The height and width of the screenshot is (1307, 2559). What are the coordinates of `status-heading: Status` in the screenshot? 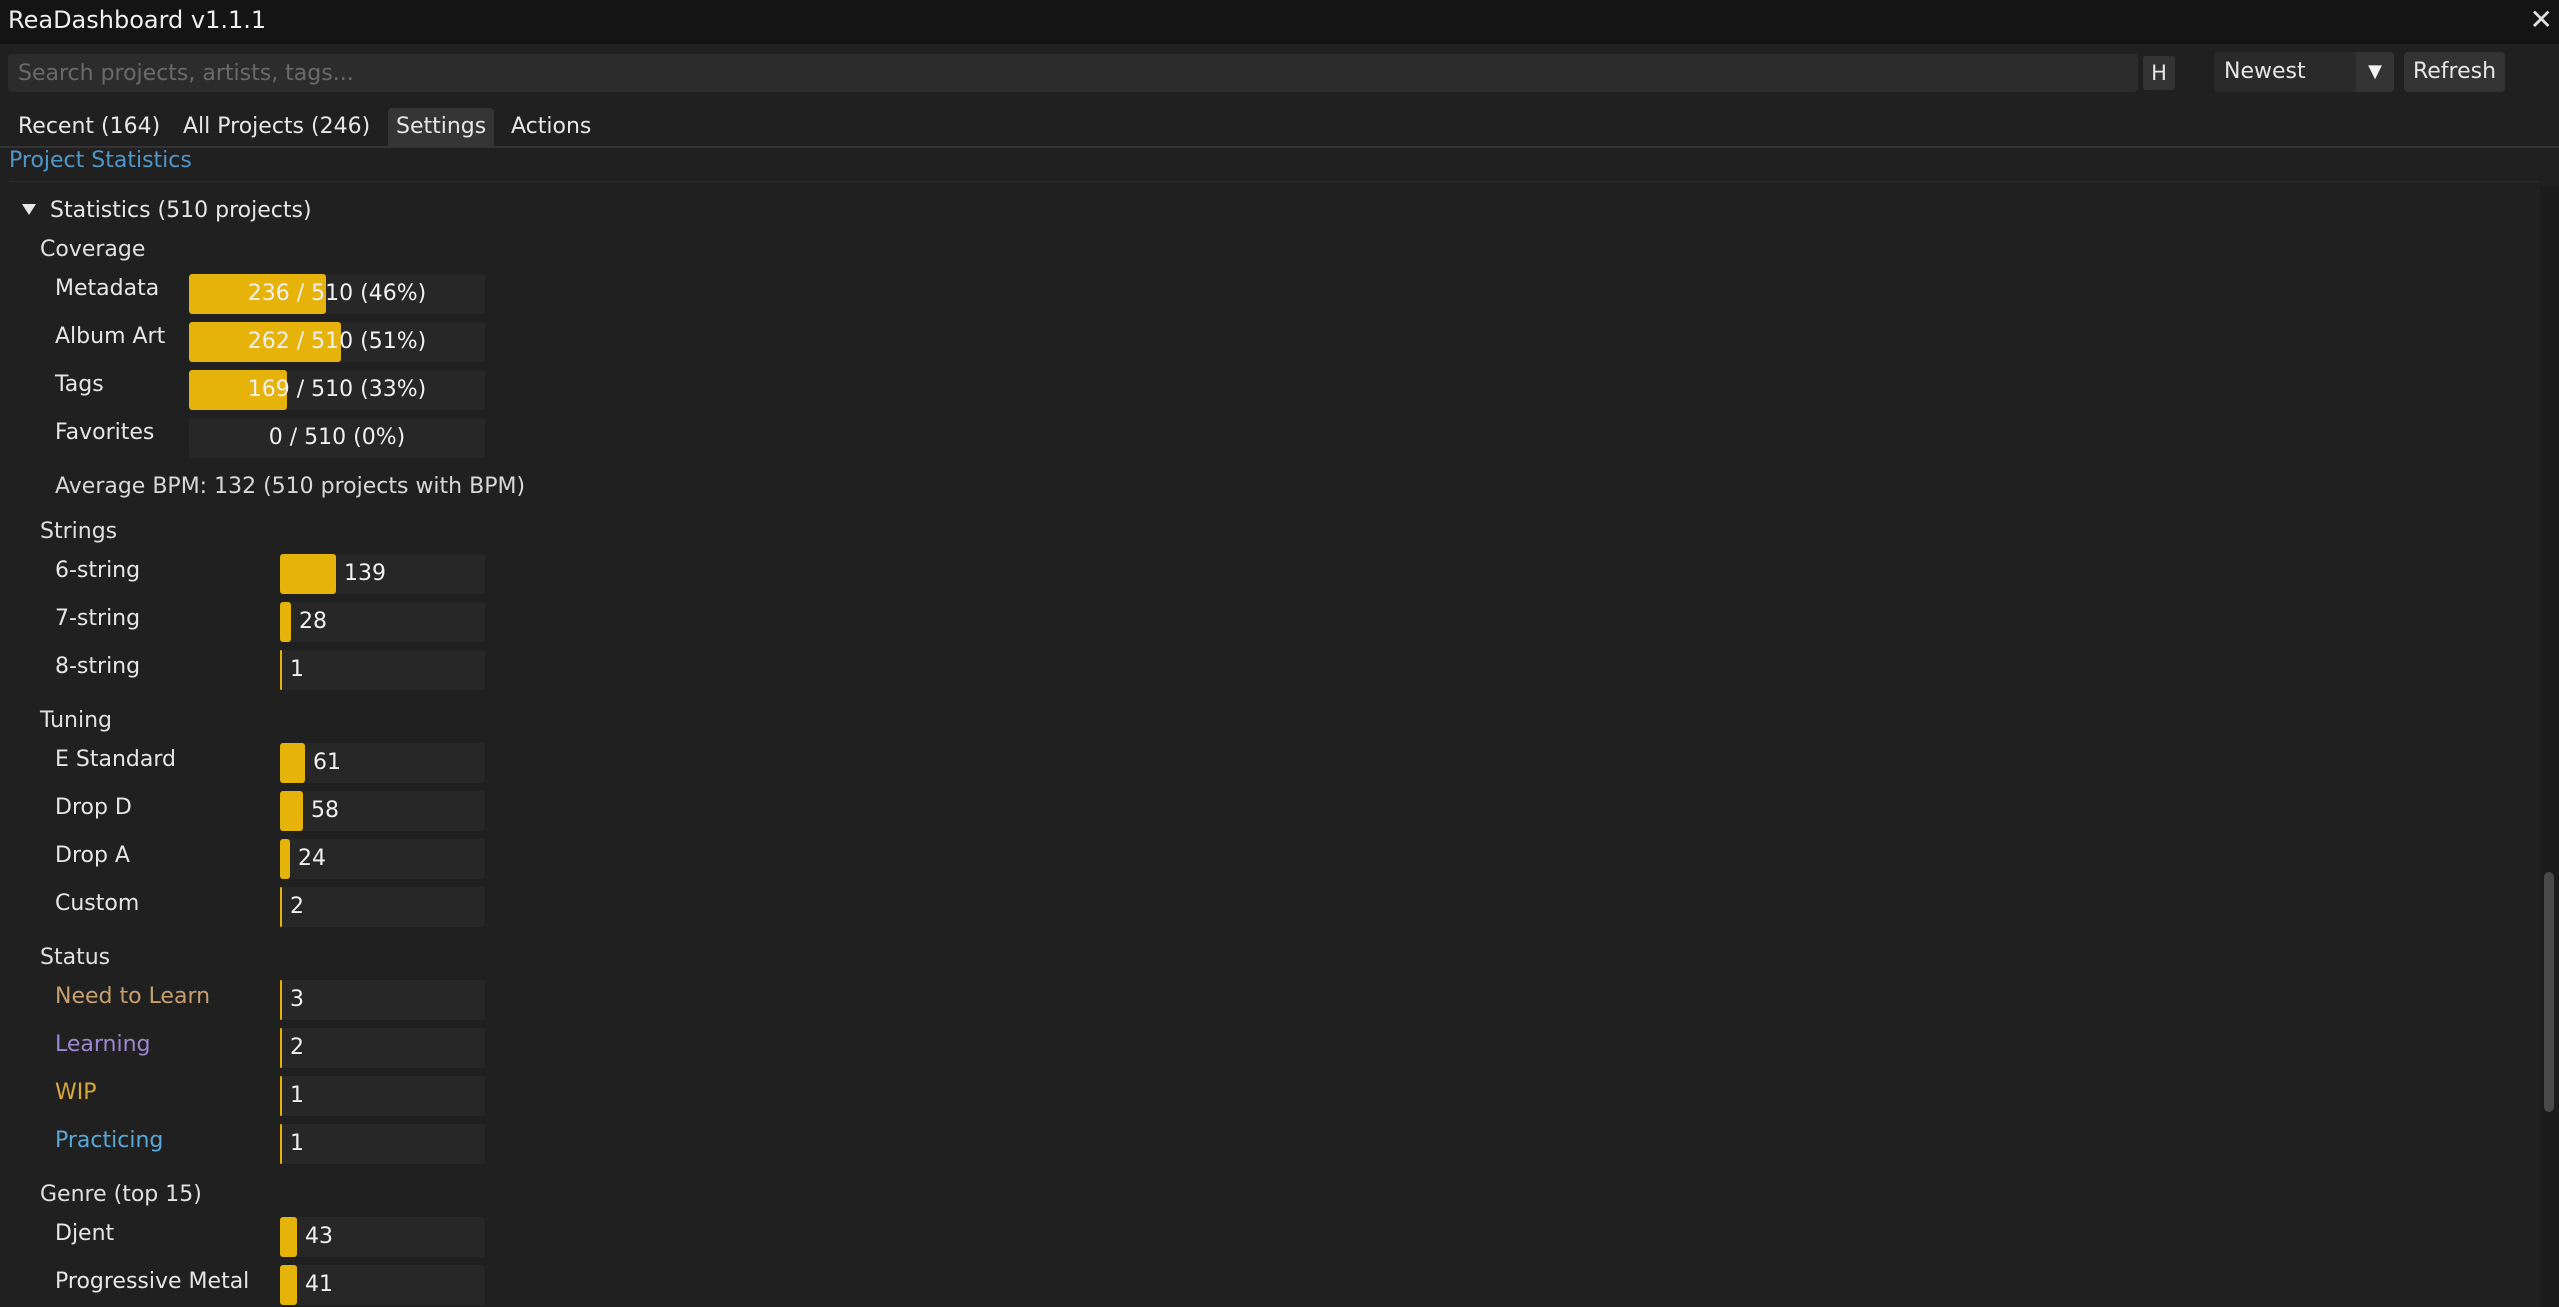 It's located at (75, 957).